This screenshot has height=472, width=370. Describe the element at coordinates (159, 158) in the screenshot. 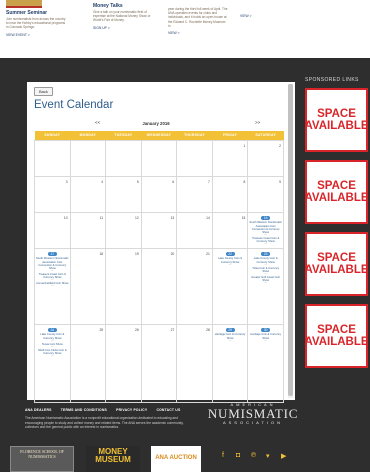

I see `calendar-day-cell` at that location.